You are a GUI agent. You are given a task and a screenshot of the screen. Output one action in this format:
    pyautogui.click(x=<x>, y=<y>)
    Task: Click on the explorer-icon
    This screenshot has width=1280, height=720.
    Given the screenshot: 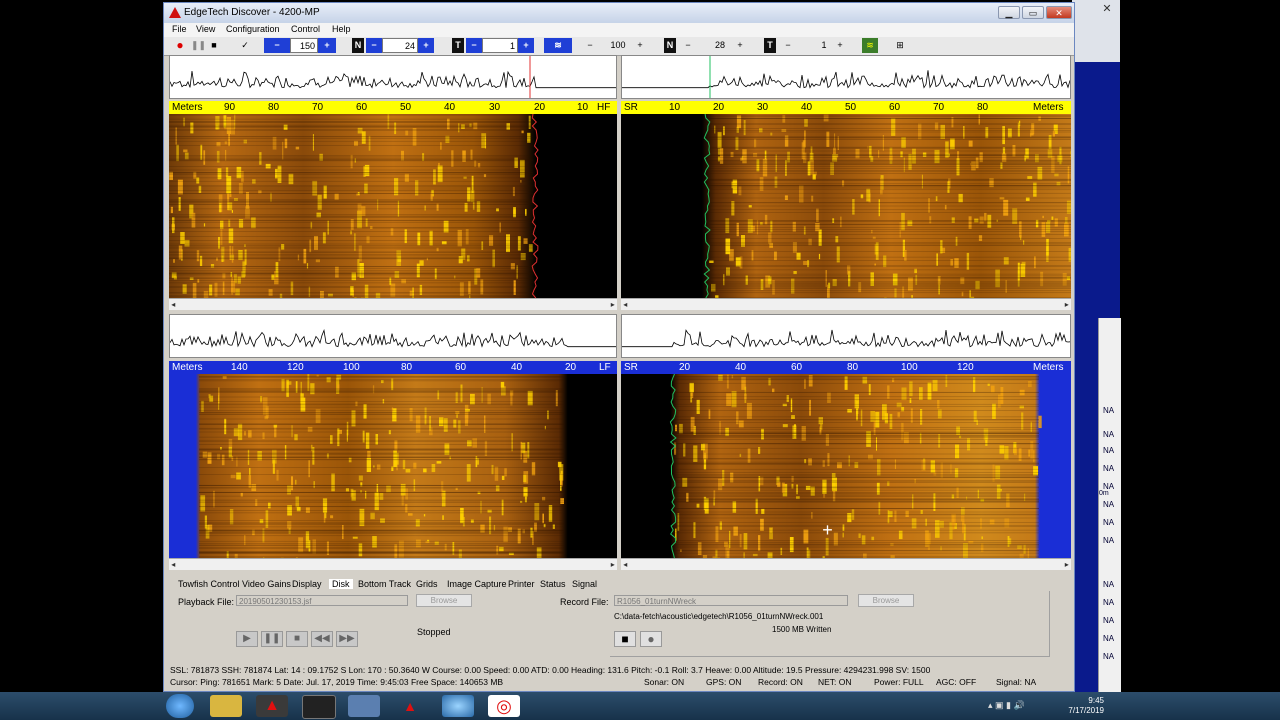 What is the action you would take?
    pyautogui.click(x=226, y=706)
    